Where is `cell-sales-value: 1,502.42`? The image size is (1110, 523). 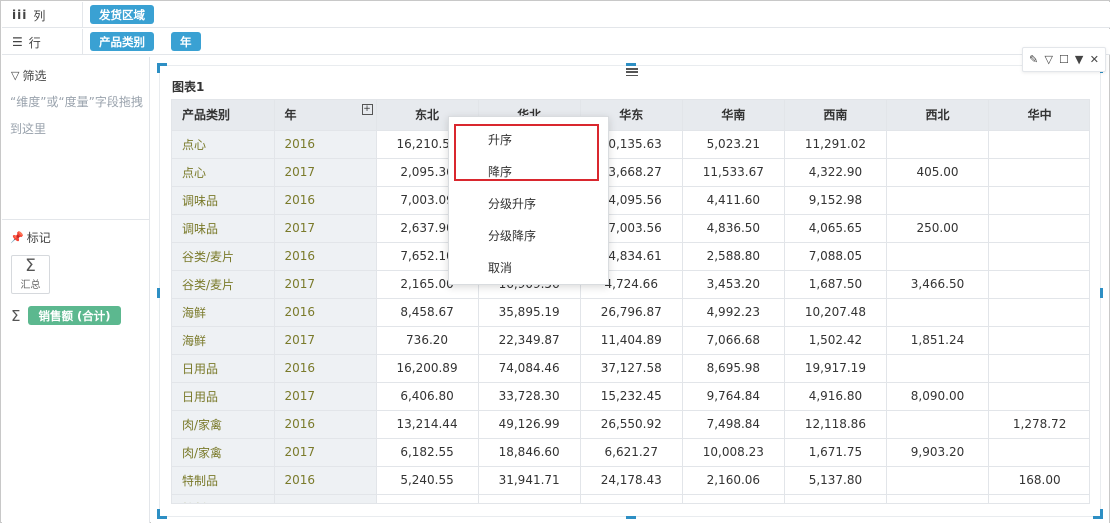
cell-sales-value: 1,502.42 is located at coordinates (835, 340).